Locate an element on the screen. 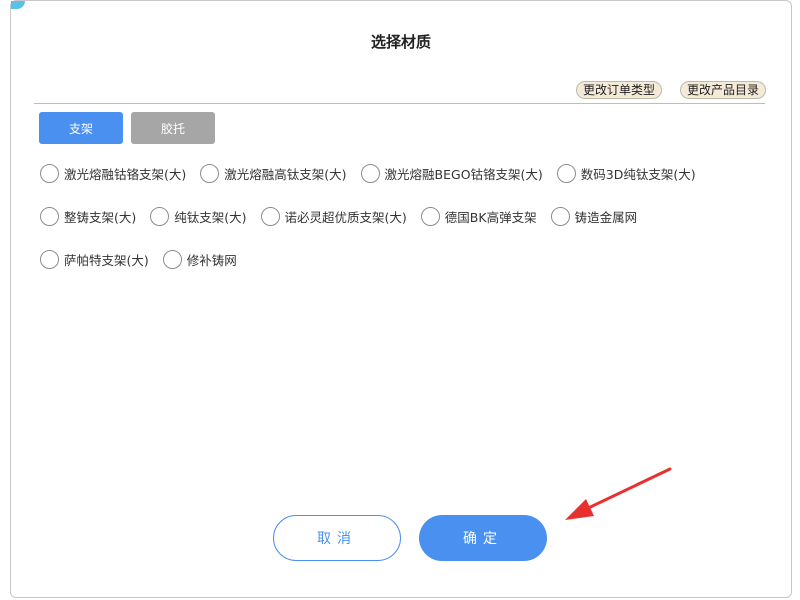 This screenshot has width=800, height=600. material-option-label: 纯钛支架(大) is located at coordinates (210, 217).